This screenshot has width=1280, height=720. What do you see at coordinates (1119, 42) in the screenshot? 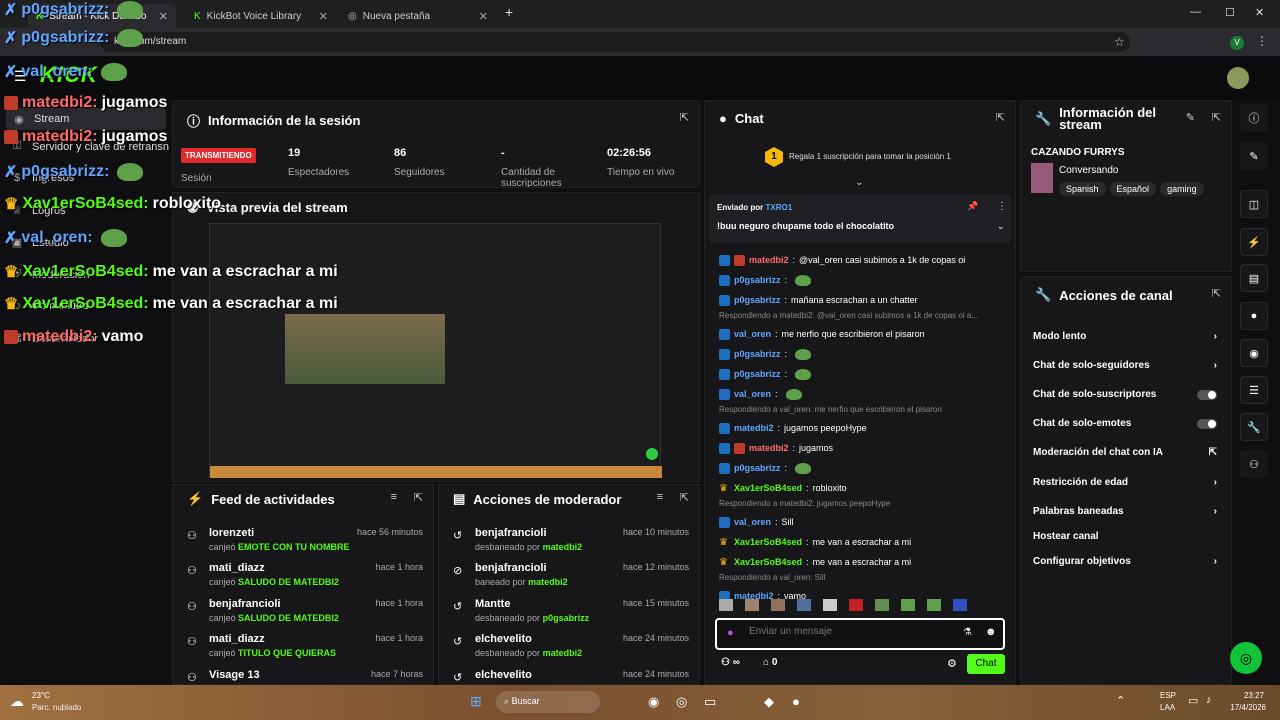
I see `bookmark-star-icon: ☆` at bounding box center [1119, 42].